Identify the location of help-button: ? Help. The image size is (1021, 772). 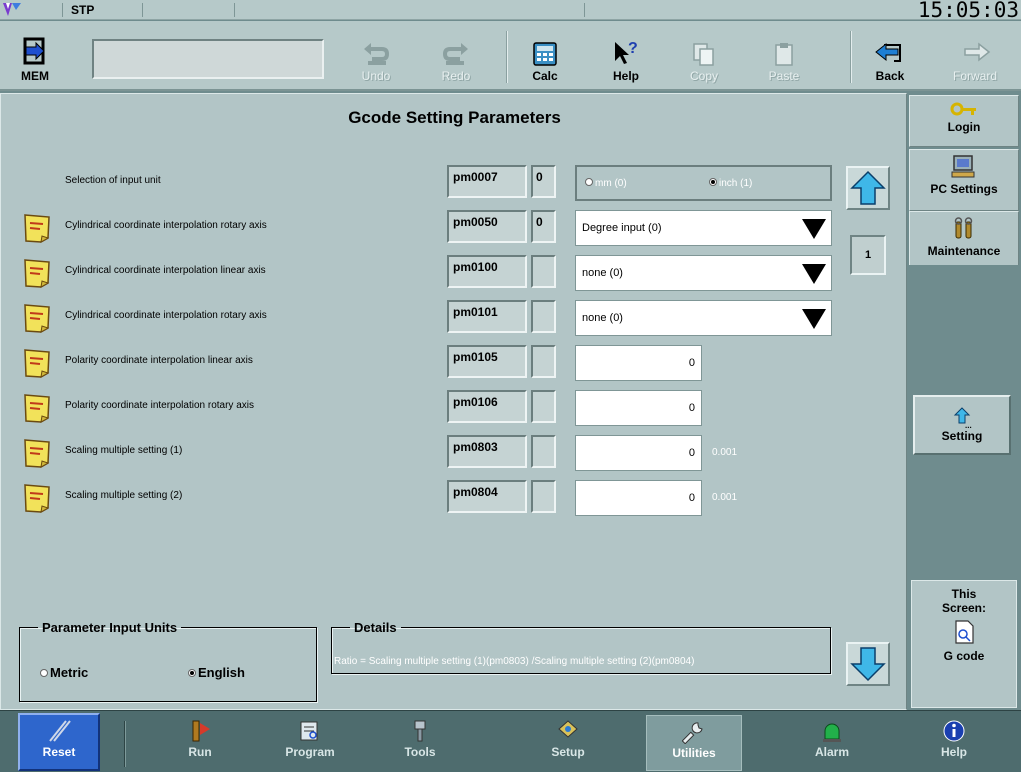
(626, 56).